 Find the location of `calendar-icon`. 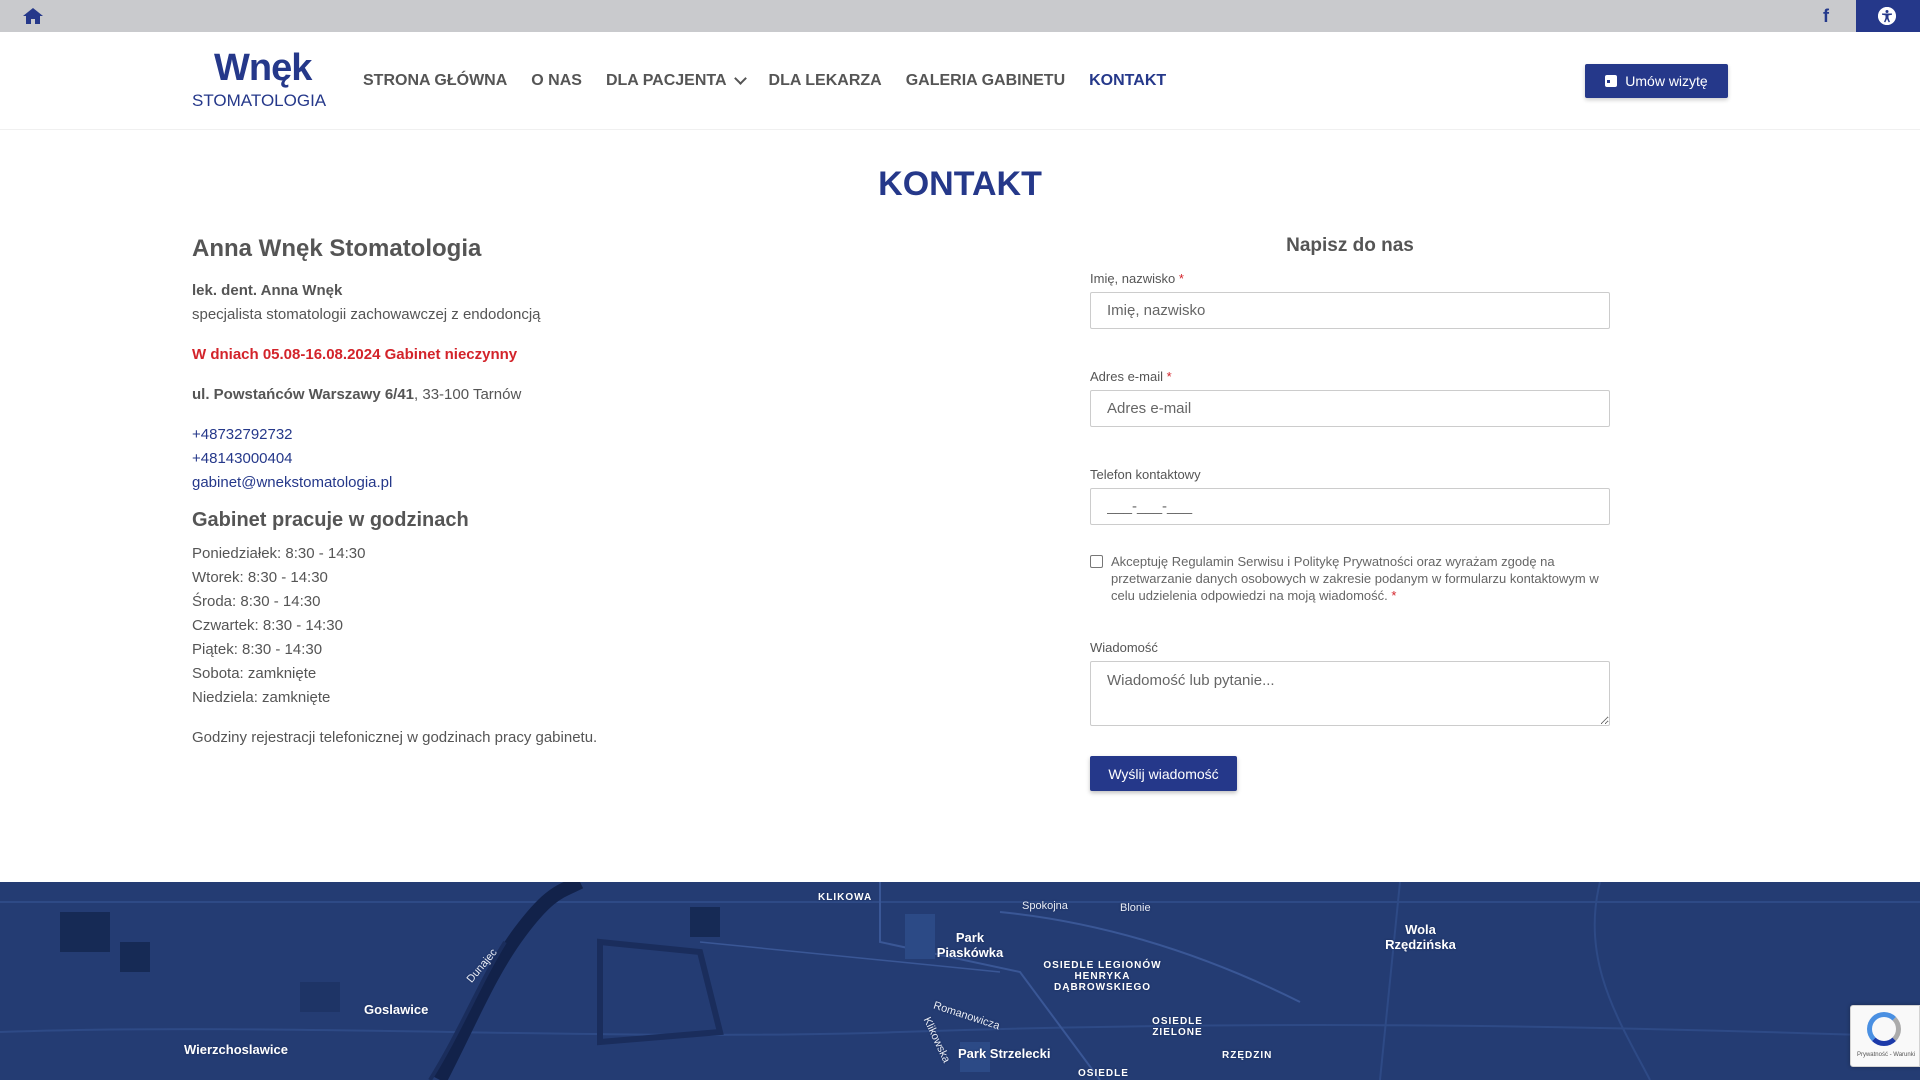

calendar-icon is located at coordinates (1611, 81).